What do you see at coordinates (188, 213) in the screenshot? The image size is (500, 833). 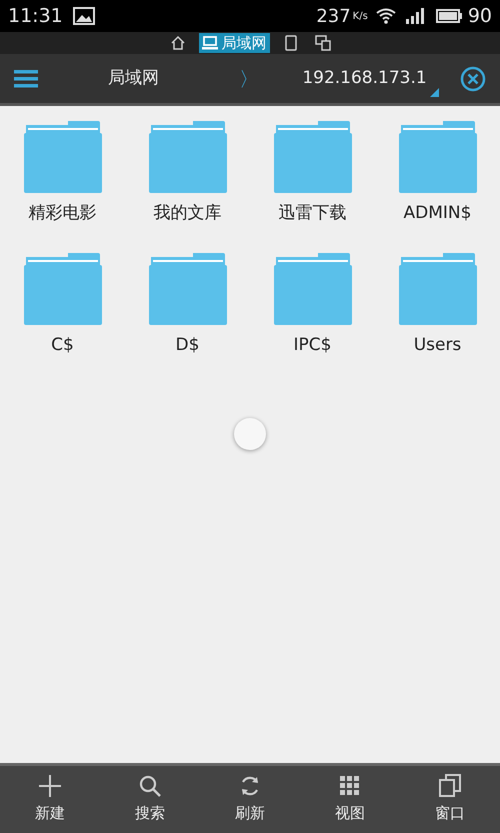 I see `folder-name: 我的文库` at bounding box center [188, 213].